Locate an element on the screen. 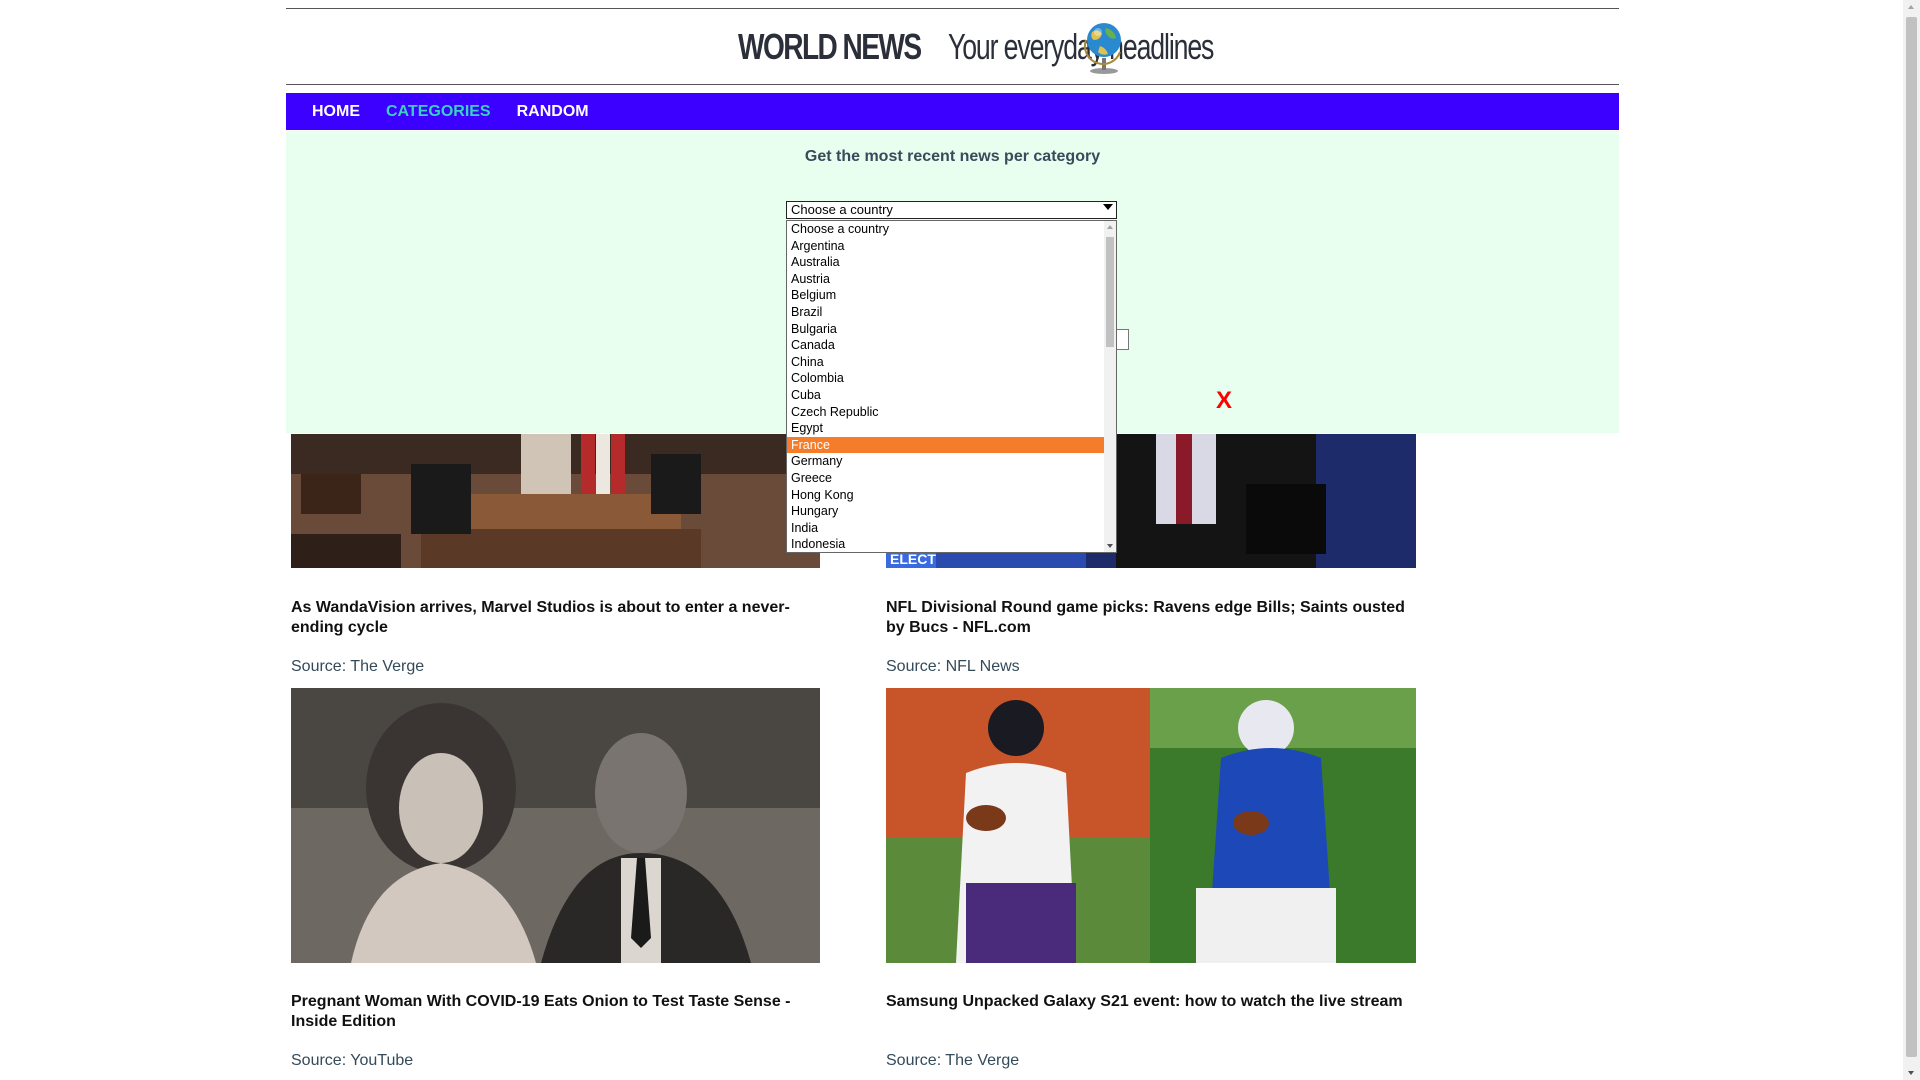 The width and height of the screenshot is (1920, 1080). dropdown-scroll-thumb is located at coordinates (1110, 292).